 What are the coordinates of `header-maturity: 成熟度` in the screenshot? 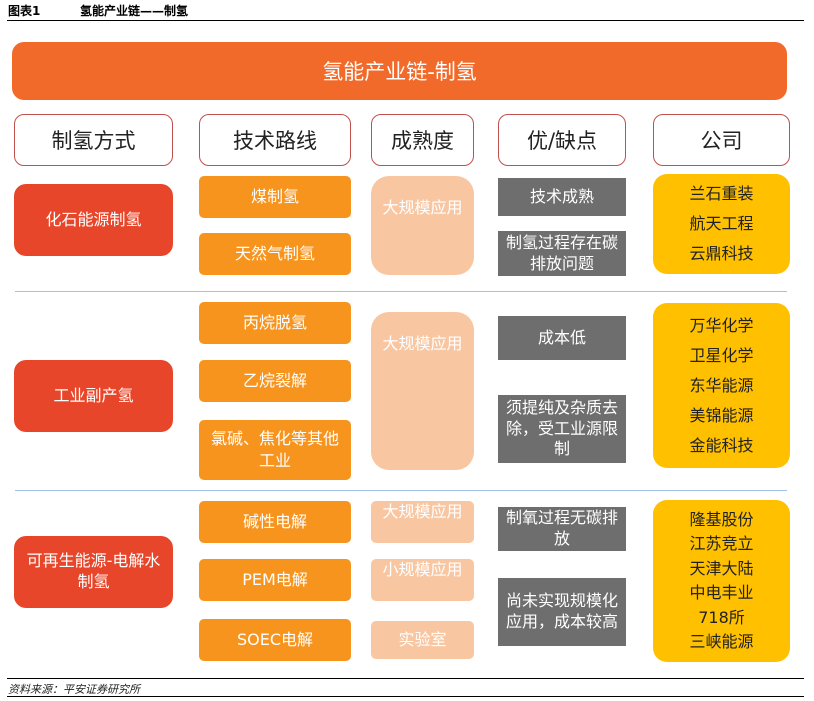 It's located at (422, 140).